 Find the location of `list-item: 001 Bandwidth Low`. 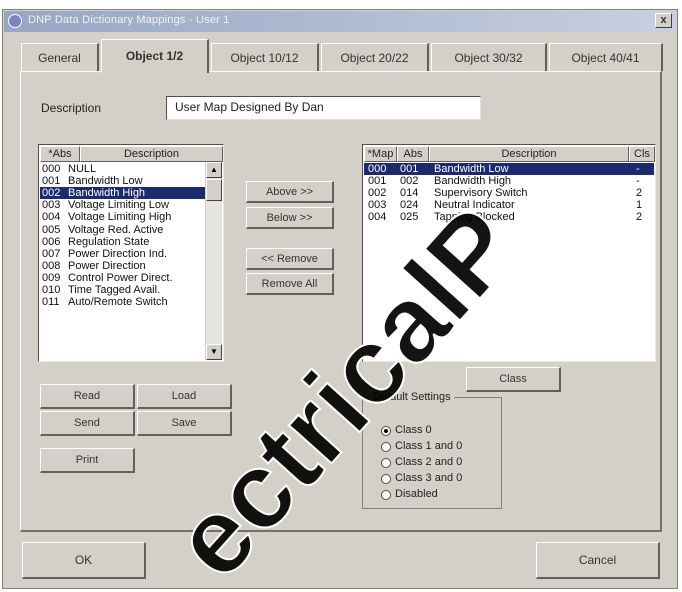

list-item: 001 Bandwidth Low is located at coordinates (122, 181).